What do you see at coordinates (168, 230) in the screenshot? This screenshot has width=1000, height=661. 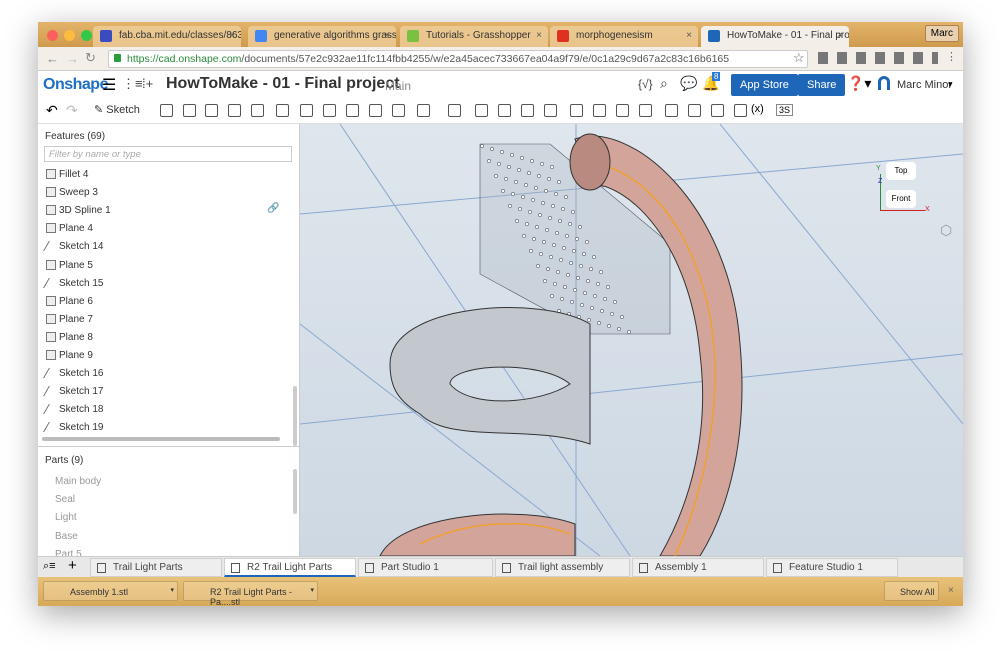 I see `feature-item: Plane 4` at bounding box center [168, 230].